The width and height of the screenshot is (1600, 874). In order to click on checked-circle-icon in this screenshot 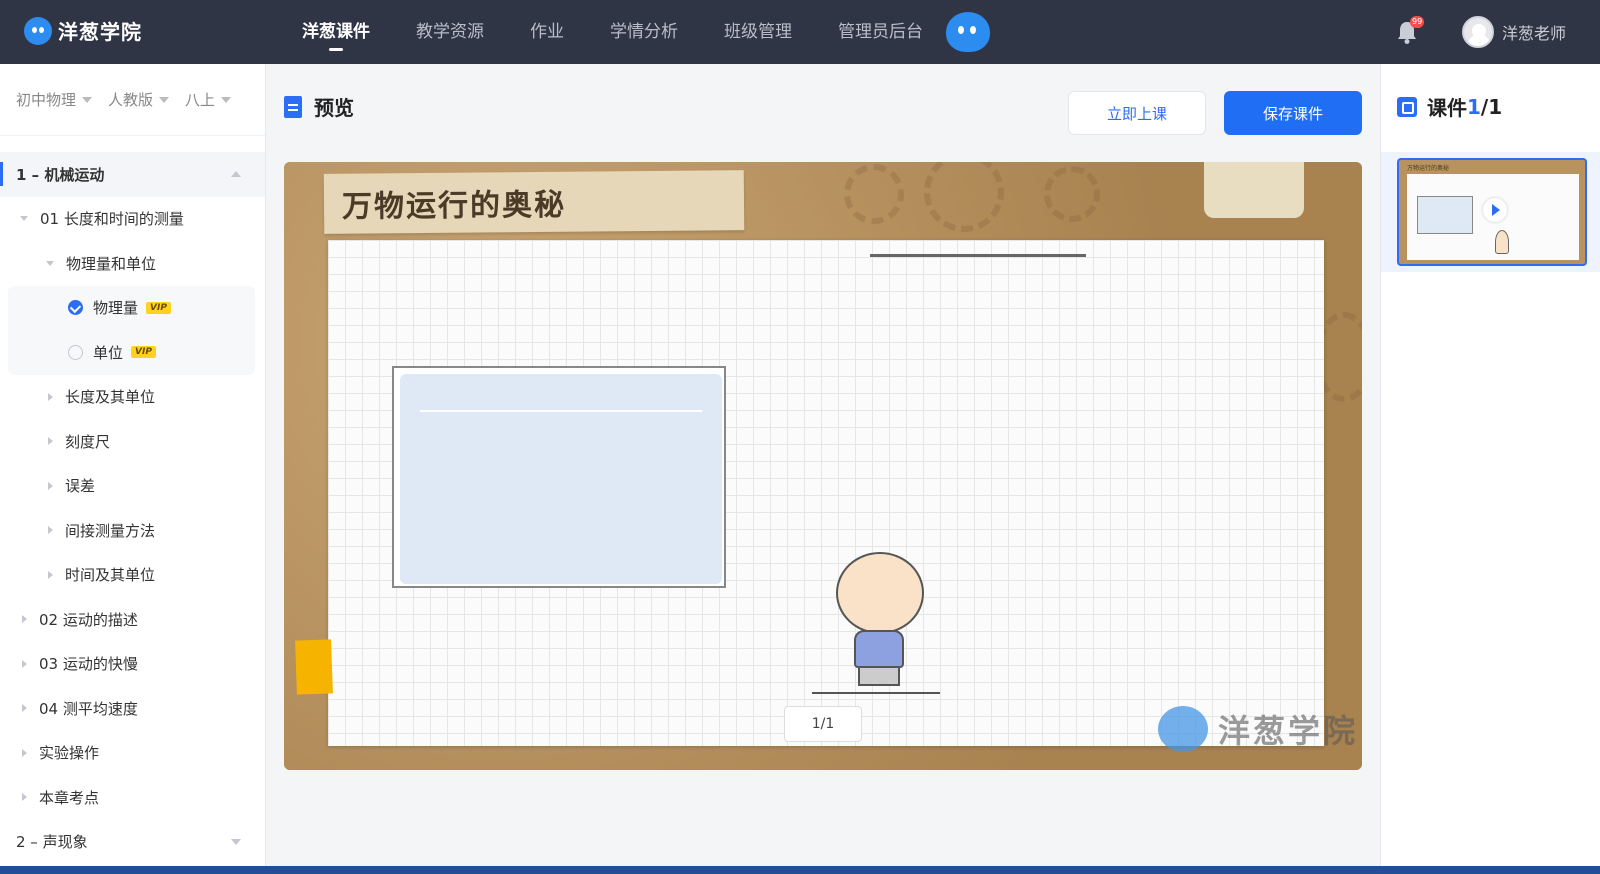, I will do `click(75, 308)`.